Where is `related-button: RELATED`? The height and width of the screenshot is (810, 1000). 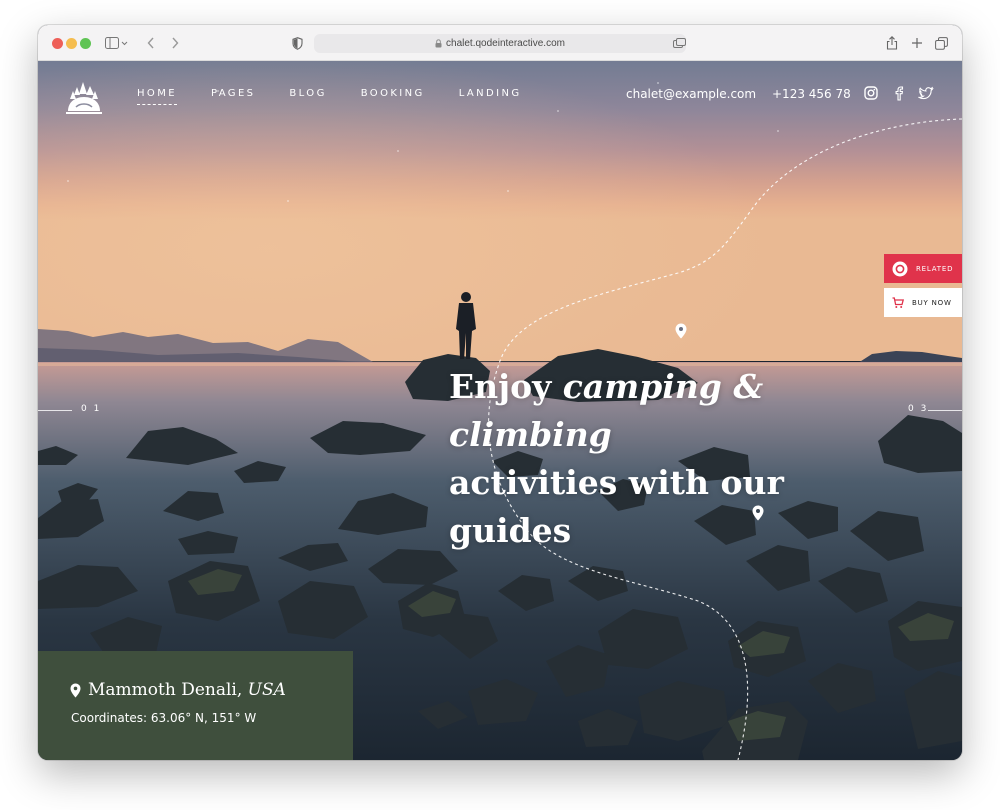 related-button: RELATED is located at coordinates (923, 268).